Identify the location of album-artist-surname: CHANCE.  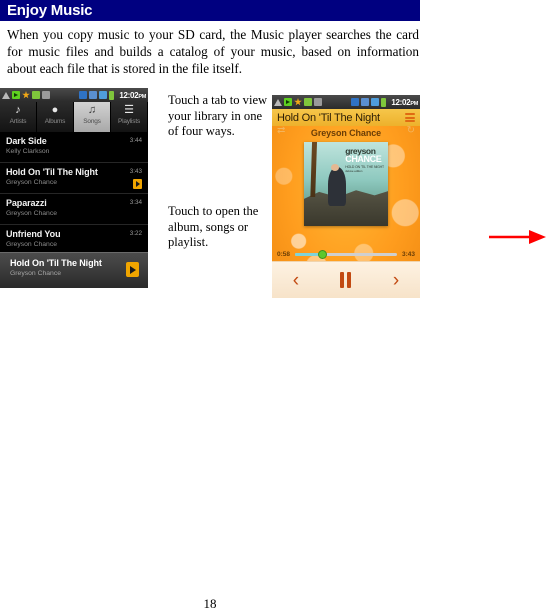
(363, 158).